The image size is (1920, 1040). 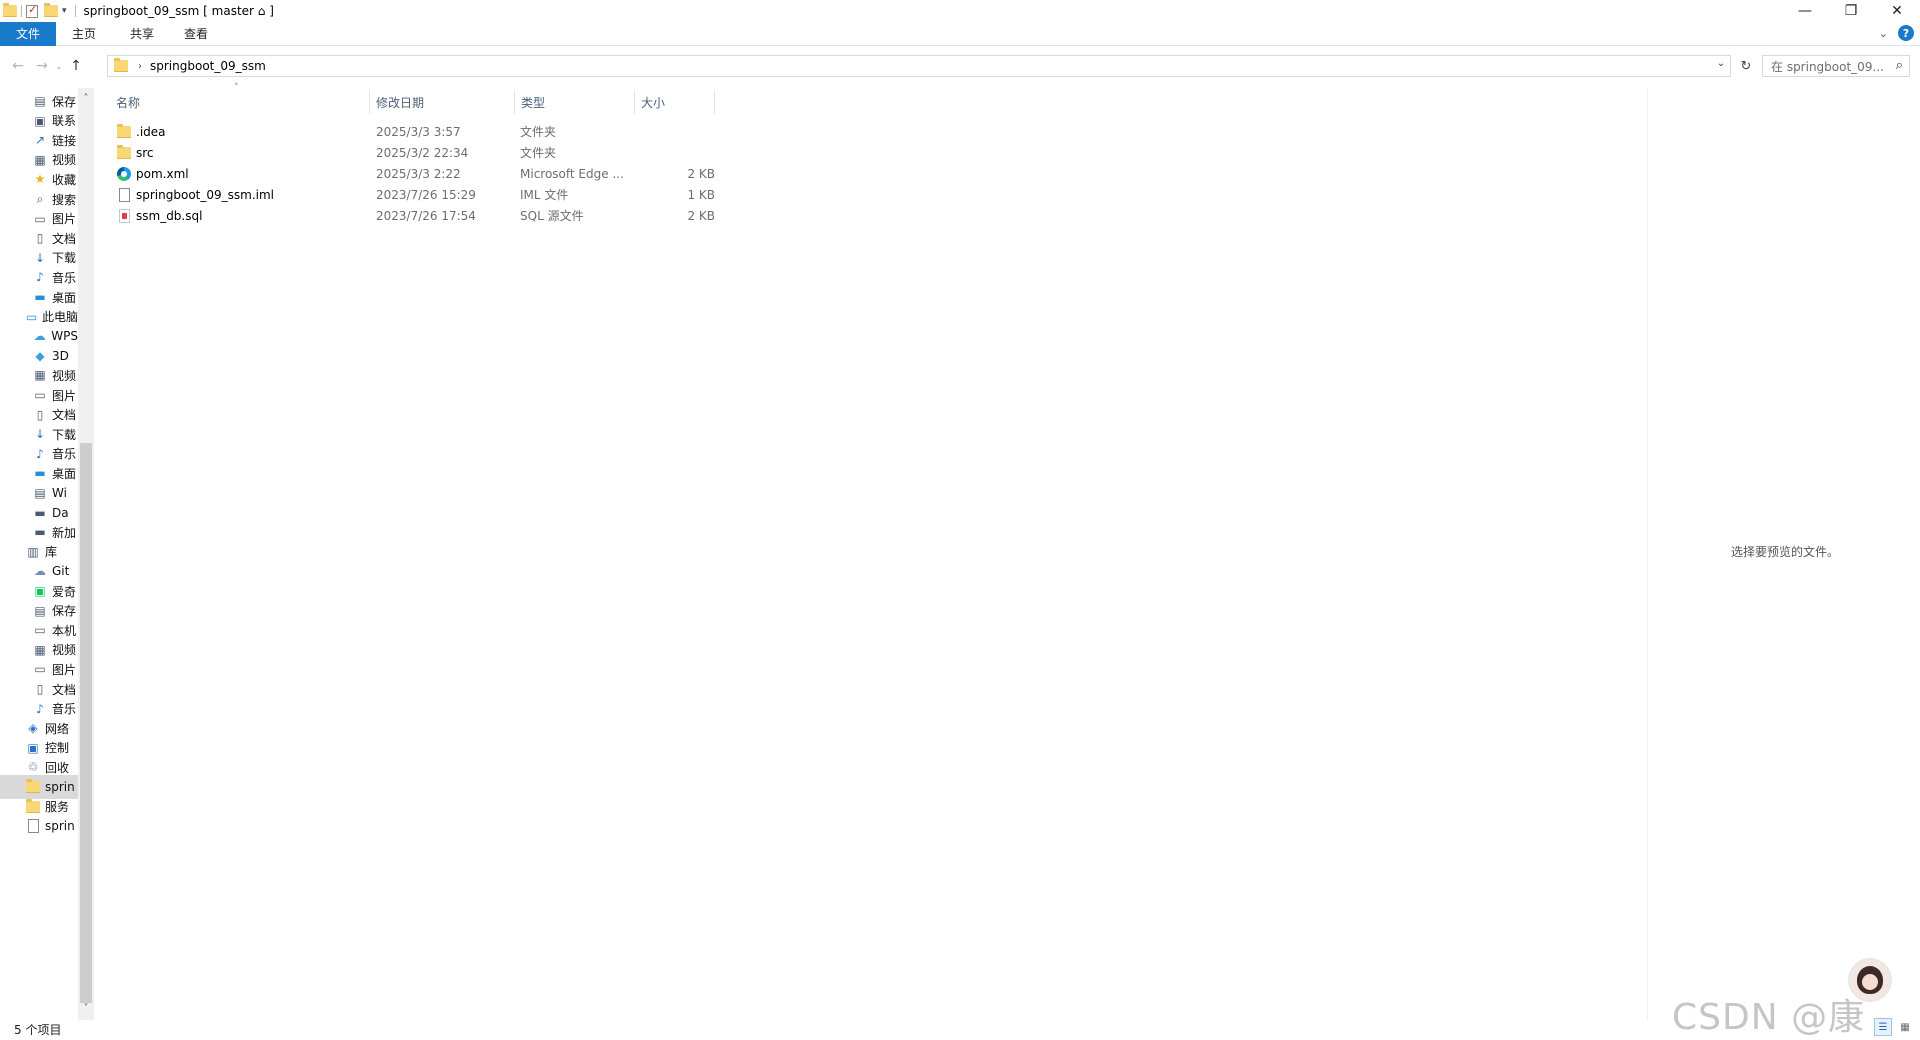 What do you see at coordinates (64, 199) in the screenshot?
I see `sidebar-item-label: 搜索` at bounding box center [64, 199].